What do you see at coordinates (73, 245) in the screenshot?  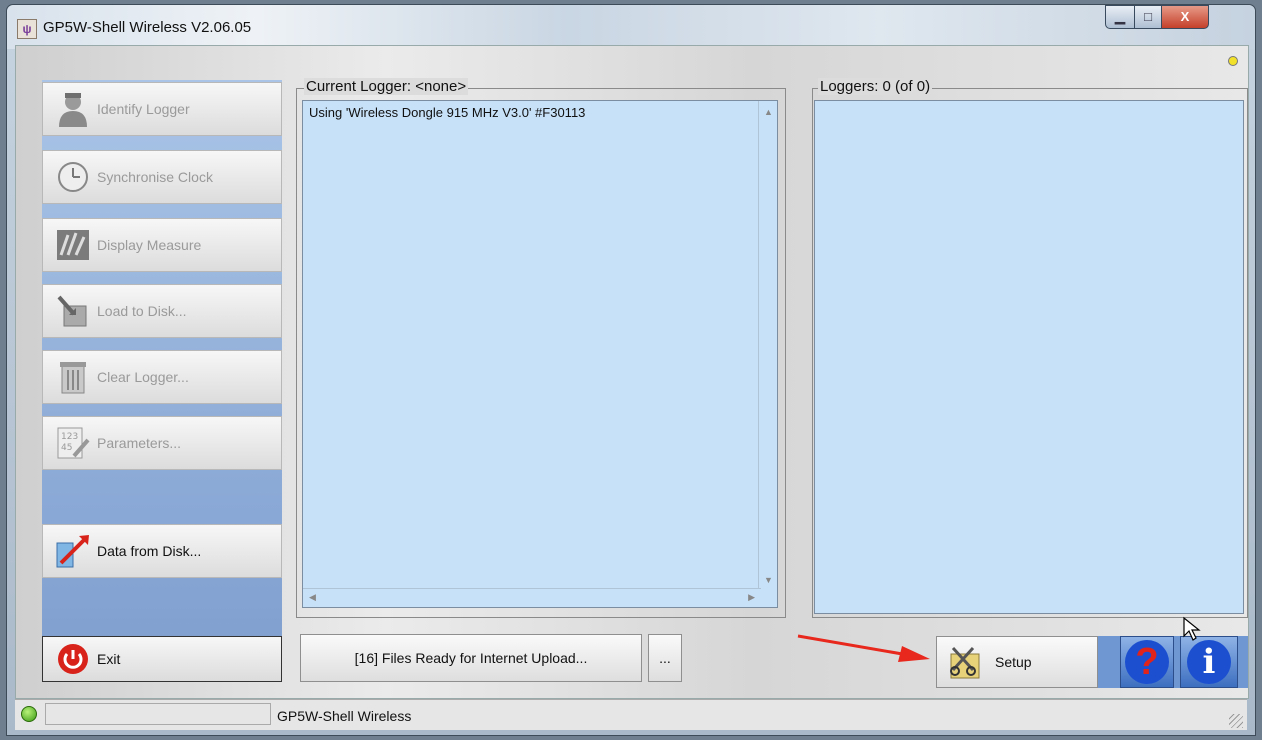 I see `measure-icon` at bounding box center [73, 245].